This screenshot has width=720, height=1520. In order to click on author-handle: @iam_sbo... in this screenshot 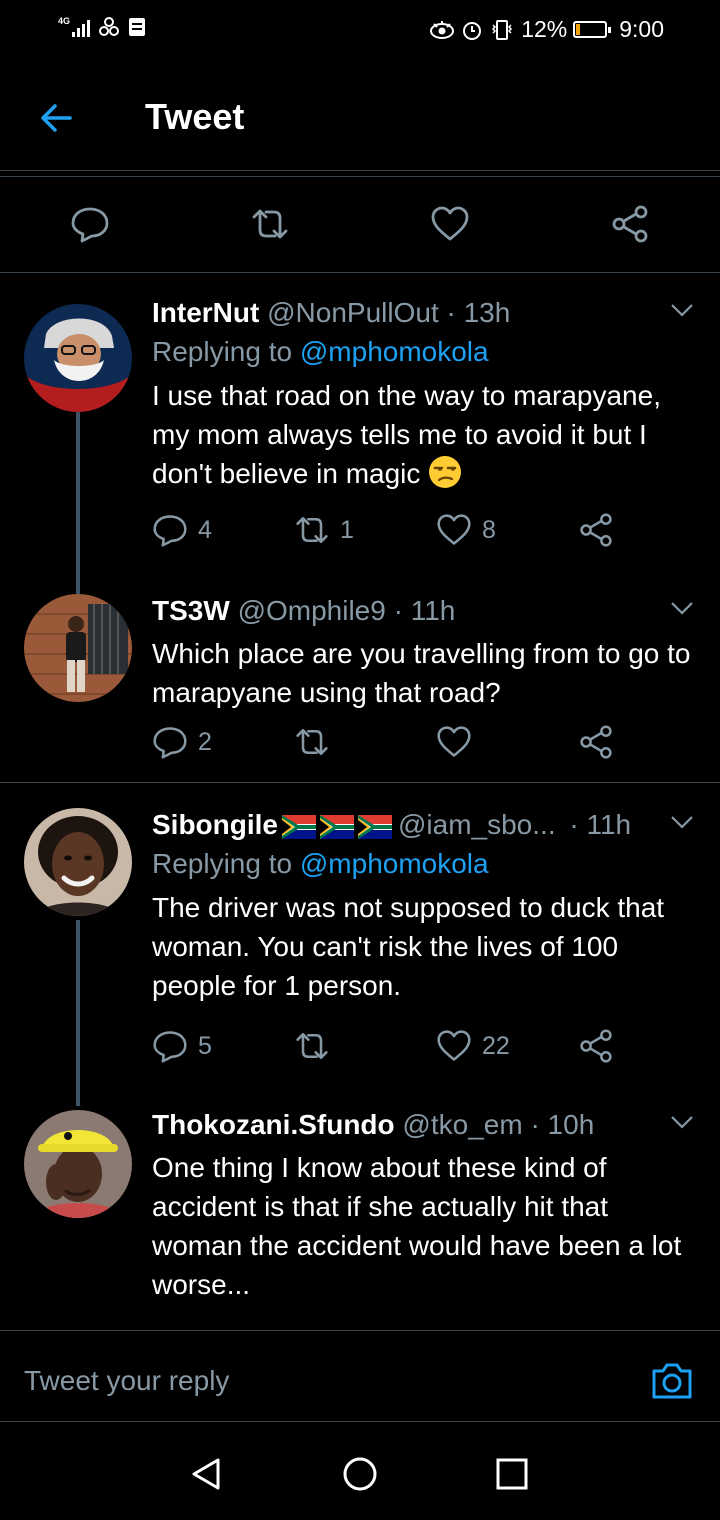, I will do `click(477, 824)`.